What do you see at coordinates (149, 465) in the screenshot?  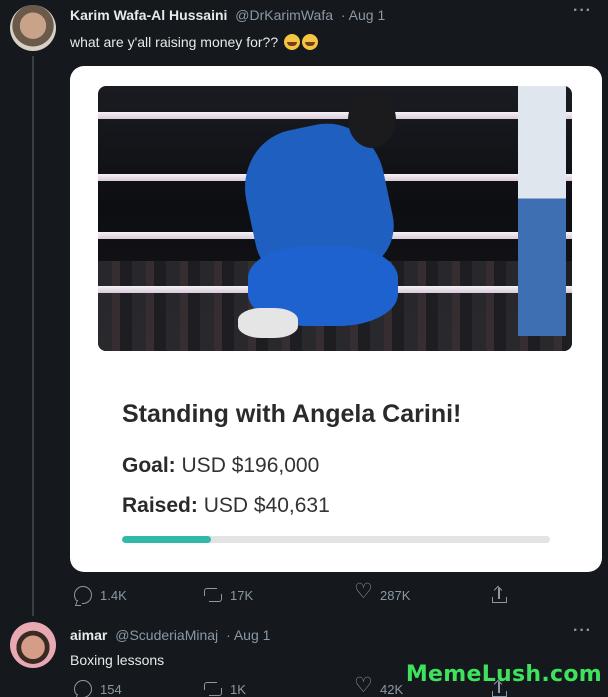 I see `goal-label: Goal:` at bounding box center [149, 465].